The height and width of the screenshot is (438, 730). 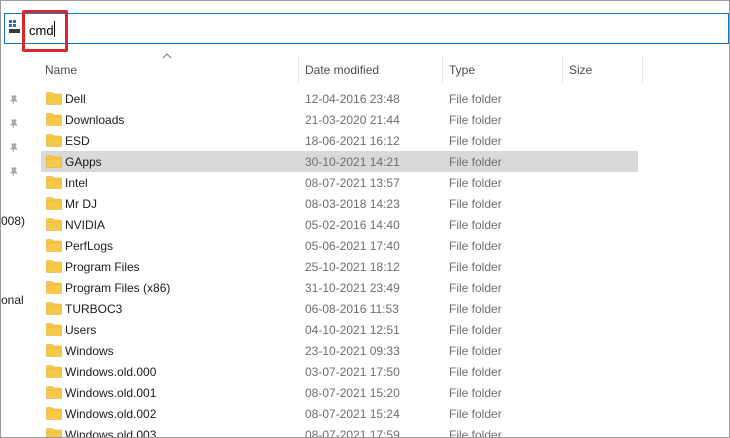 What do you see at coordinates (89, 246) in the screenshot?
I see `file-name: PerfLogs` at bounding box center [89, 246].